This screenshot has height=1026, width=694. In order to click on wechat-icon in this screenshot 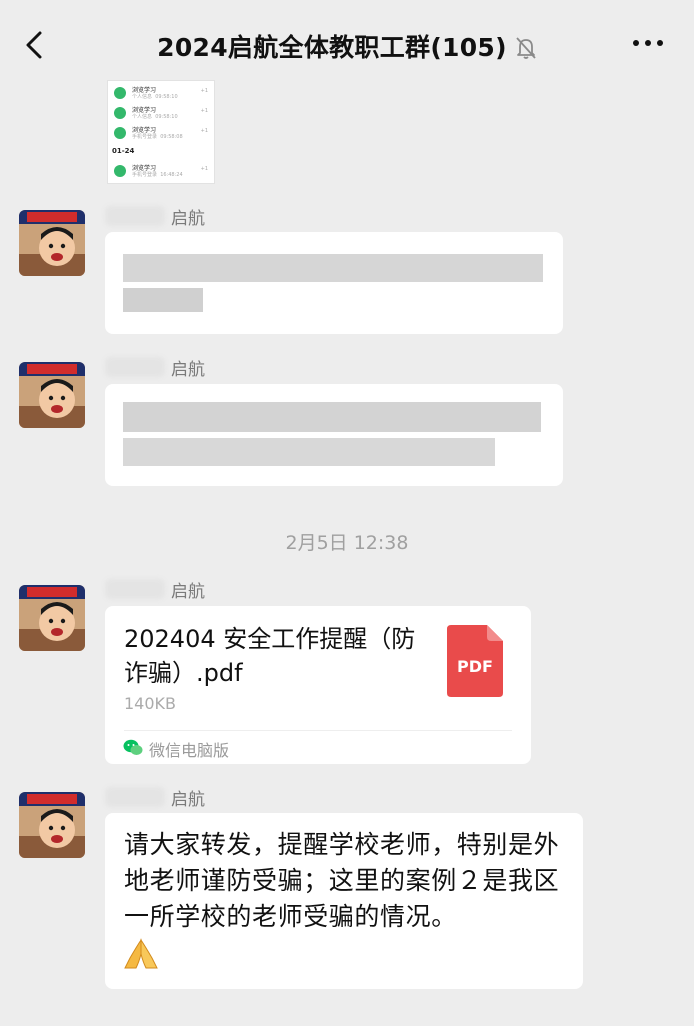, I will do `click(133, 747)`.